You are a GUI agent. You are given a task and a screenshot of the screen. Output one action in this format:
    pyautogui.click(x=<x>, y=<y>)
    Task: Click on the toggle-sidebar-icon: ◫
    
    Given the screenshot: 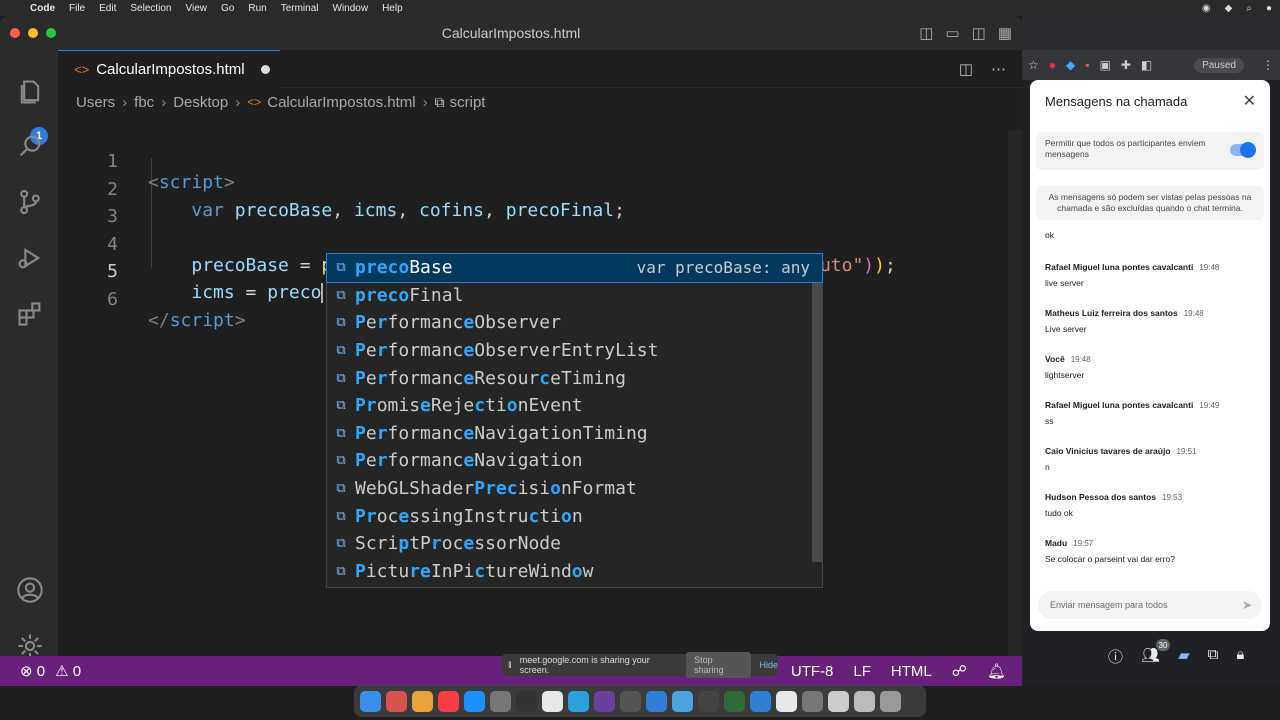 What is the action you would take?
    pyautogui.click(x=926, y=33)
    